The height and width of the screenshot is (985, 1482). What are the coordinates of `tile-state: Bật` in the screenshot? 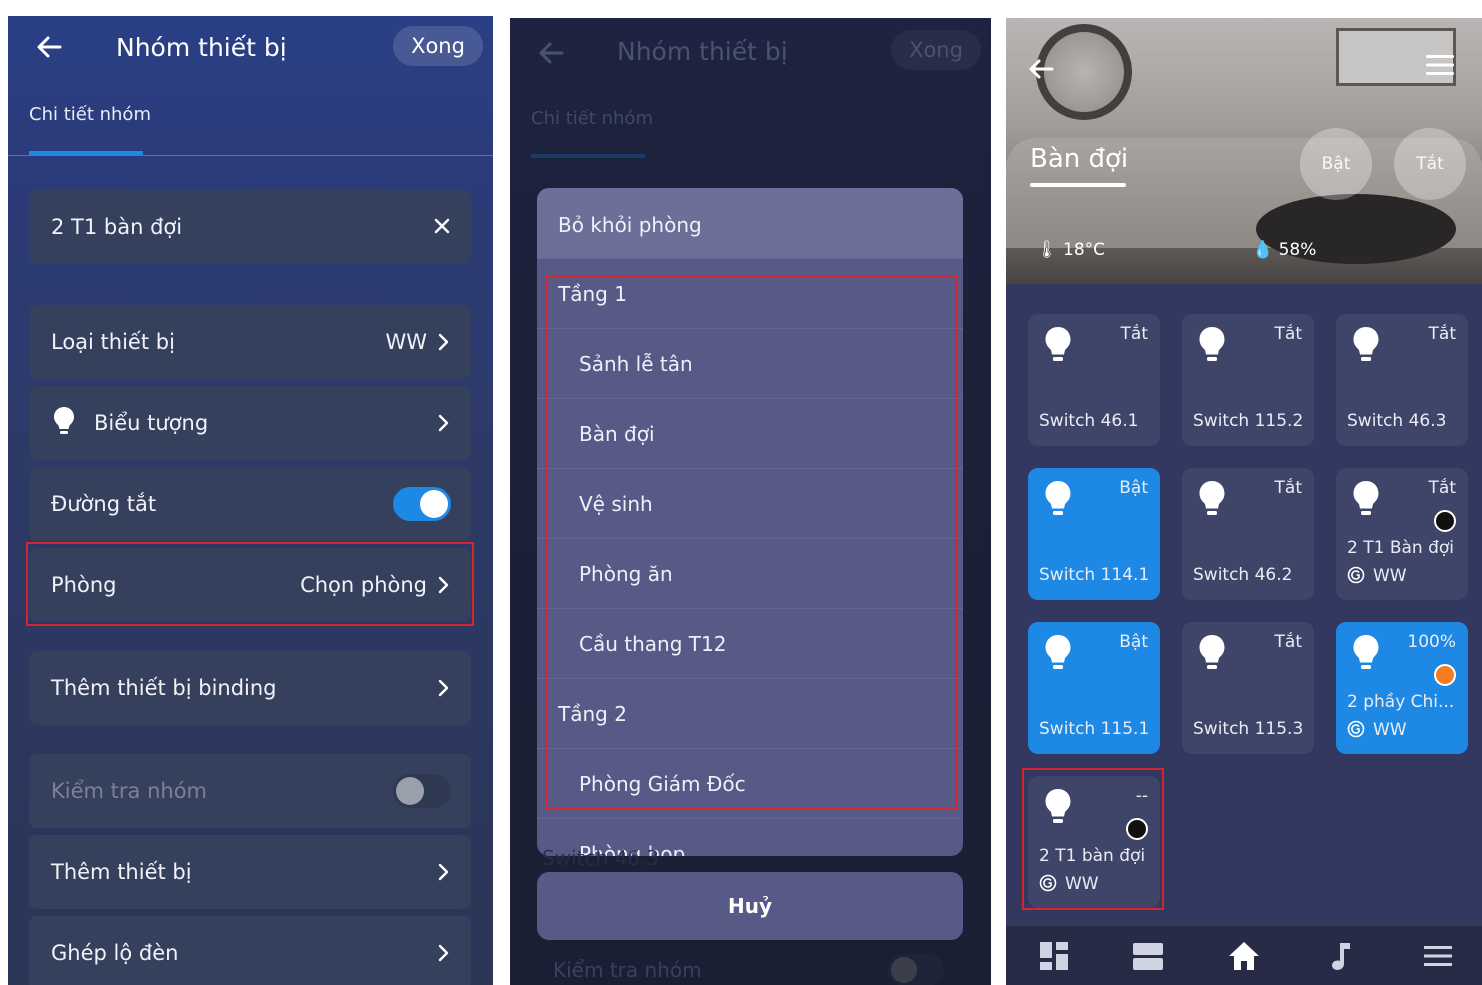 It's located at (1133, 488).